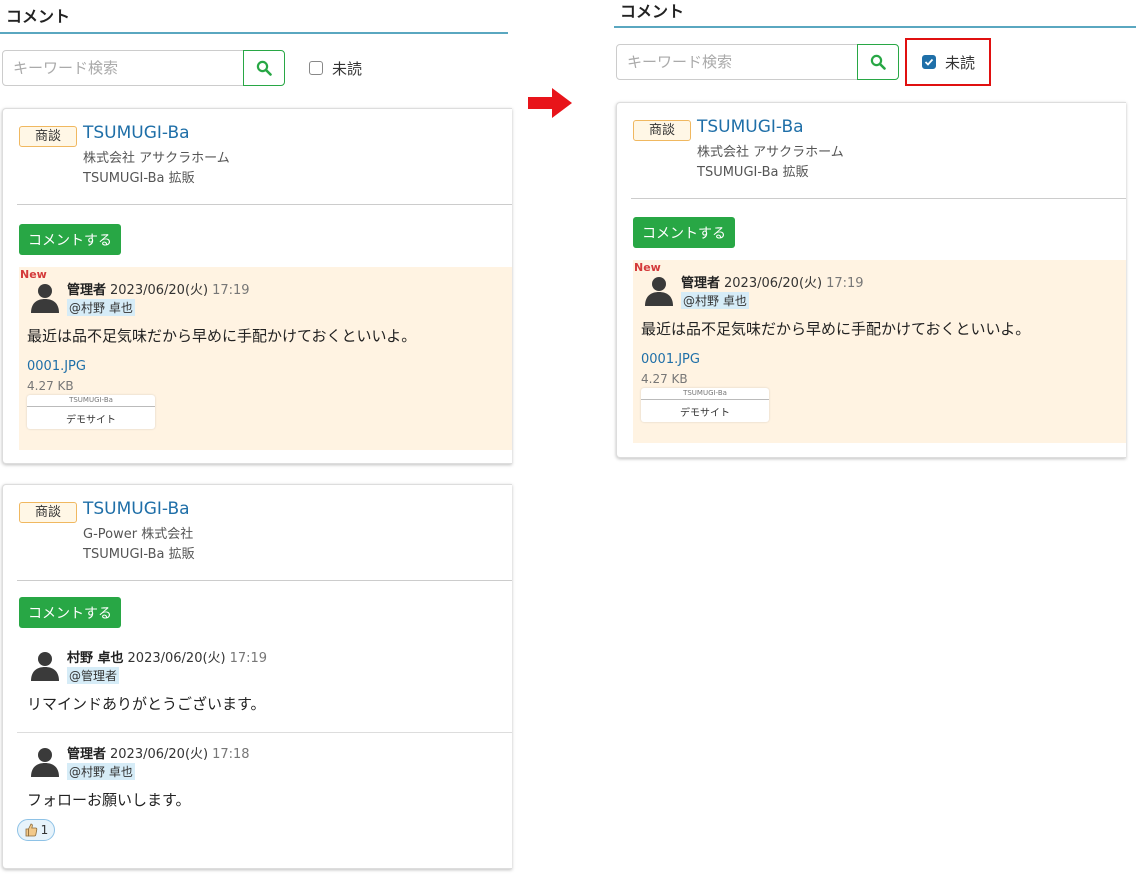 The height and width of the screenshot is (887, 1136). I want to click on comment-item: 管理者 2023/06/20(火) 17:18 @村野 卓也 フォローお願いします。, so click(265, 796).